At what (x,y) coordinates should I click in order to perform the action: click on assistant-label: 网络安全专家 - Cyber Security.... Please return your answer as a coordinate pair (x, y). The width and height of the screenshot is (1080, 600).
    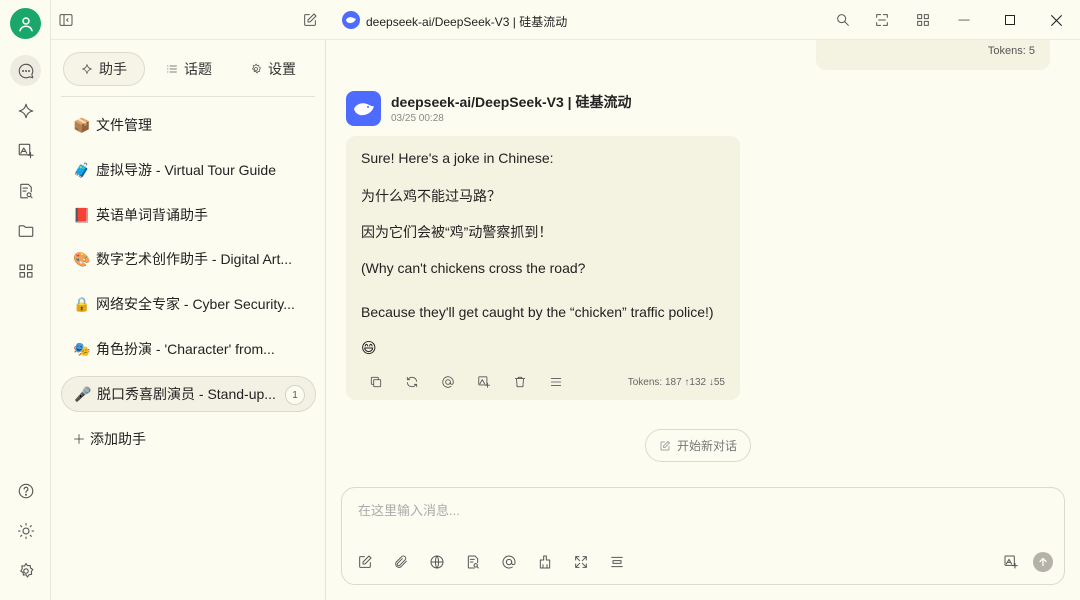
    Looking at the image, I should click on (195, 304).